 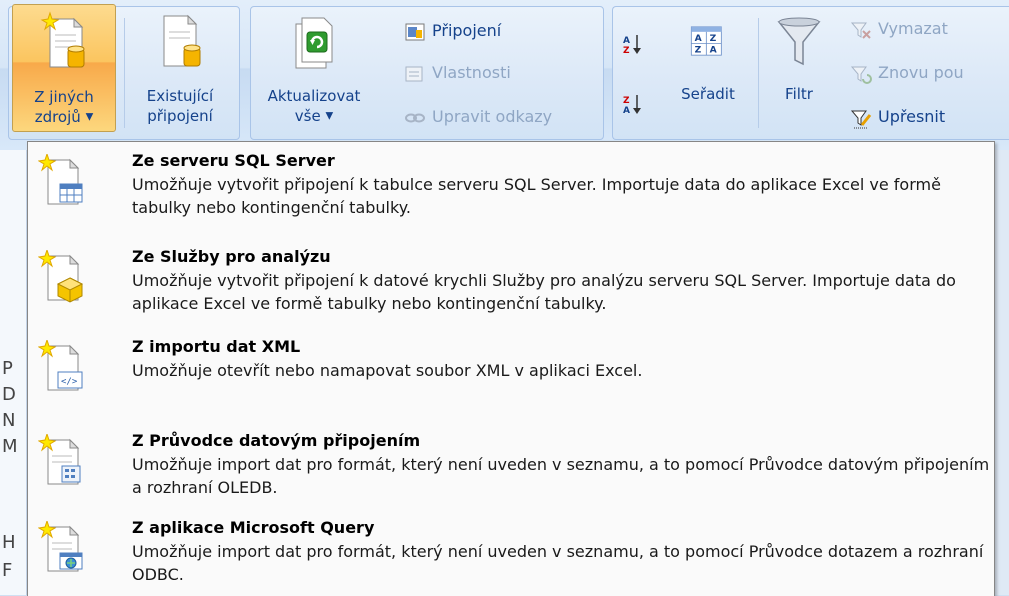 I want to click on existing-connections-label-1: Existující, so click(x=180, y=96).